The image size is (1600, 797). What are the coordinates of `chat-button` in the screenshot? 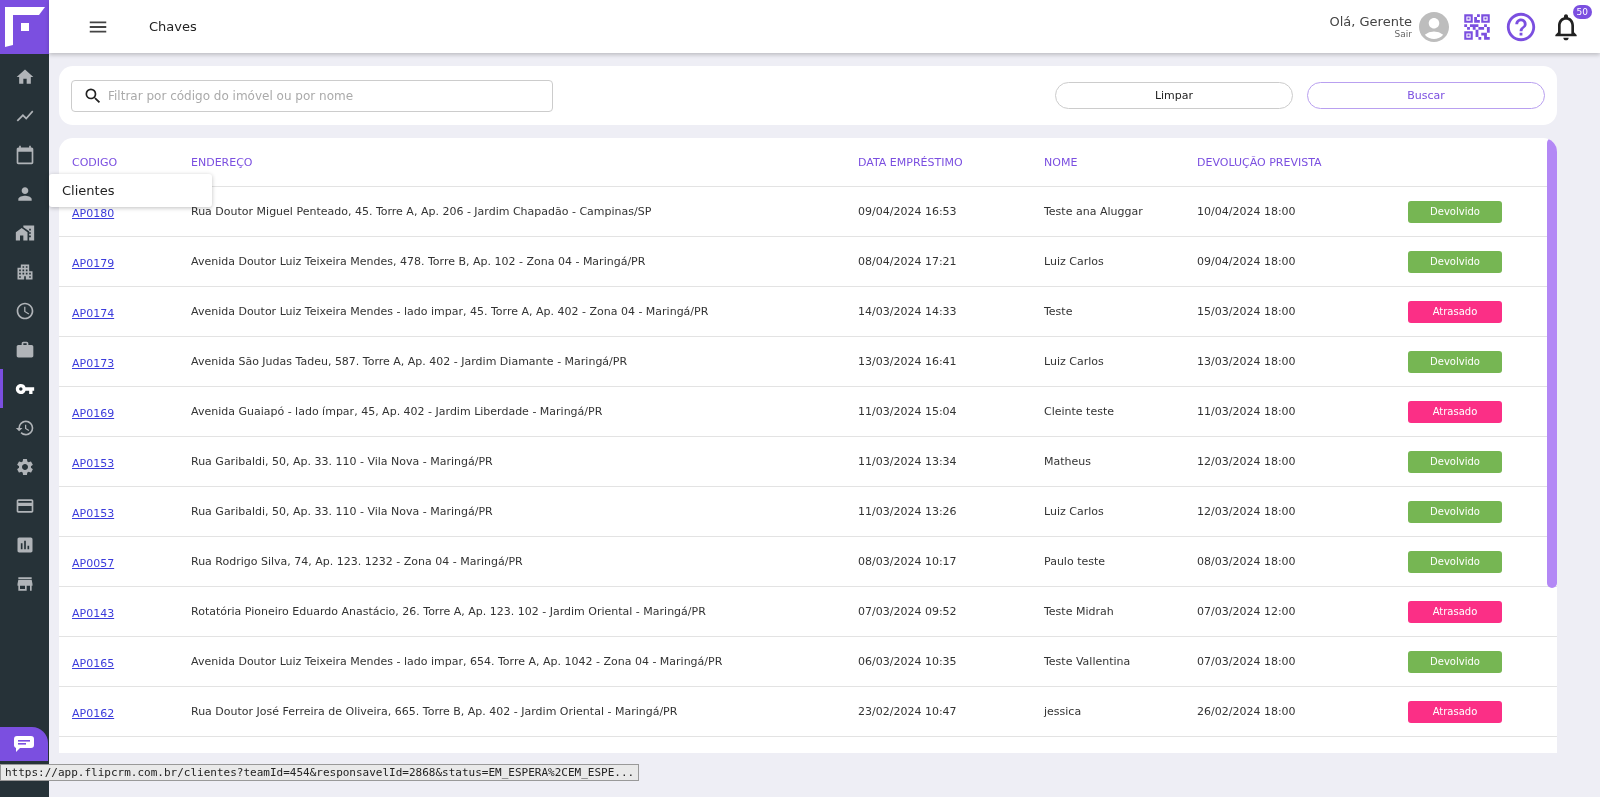 It's located at (24, 744).